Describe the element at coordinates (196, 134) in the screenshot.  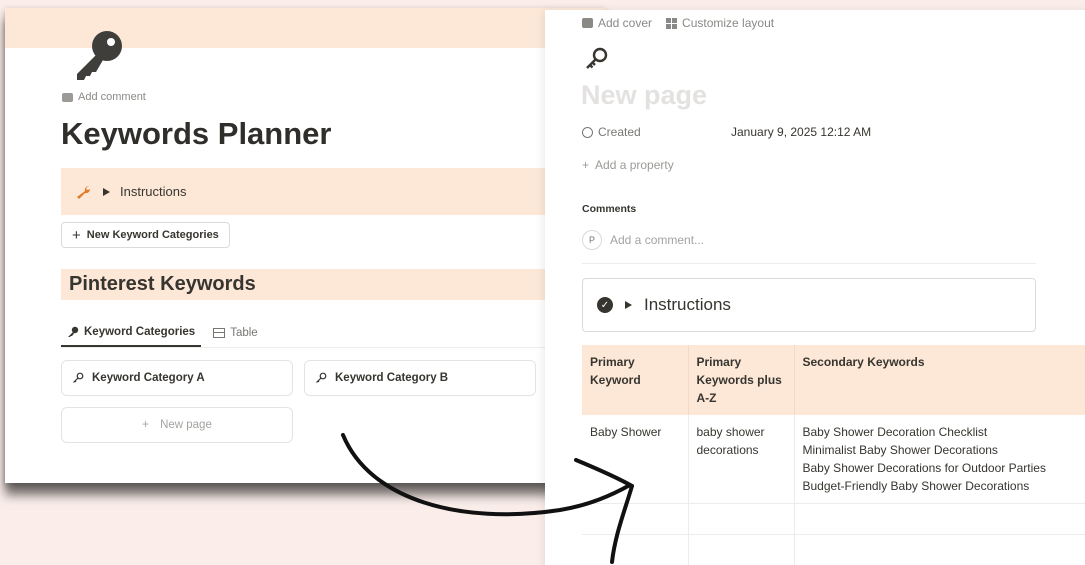
I see `page-title: Keywords Planner` at that location.